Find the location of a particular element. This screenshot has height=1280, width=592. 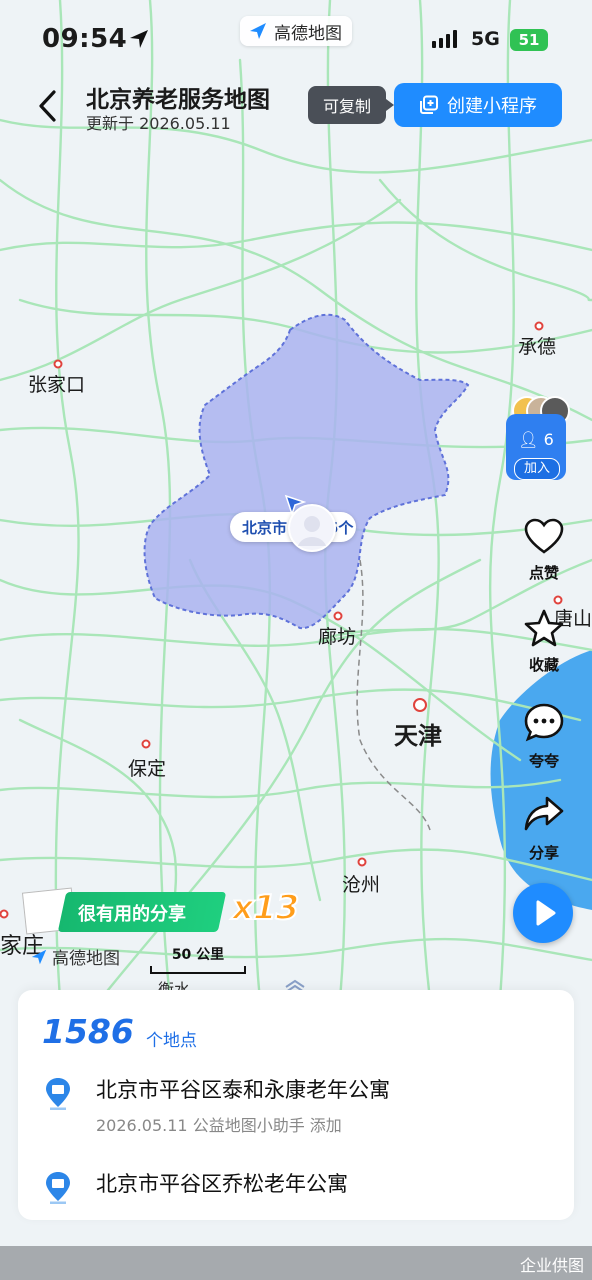

place-meta: 2026.05.11 公益地图小助手 添加 is located at coordinates (219, 1125).